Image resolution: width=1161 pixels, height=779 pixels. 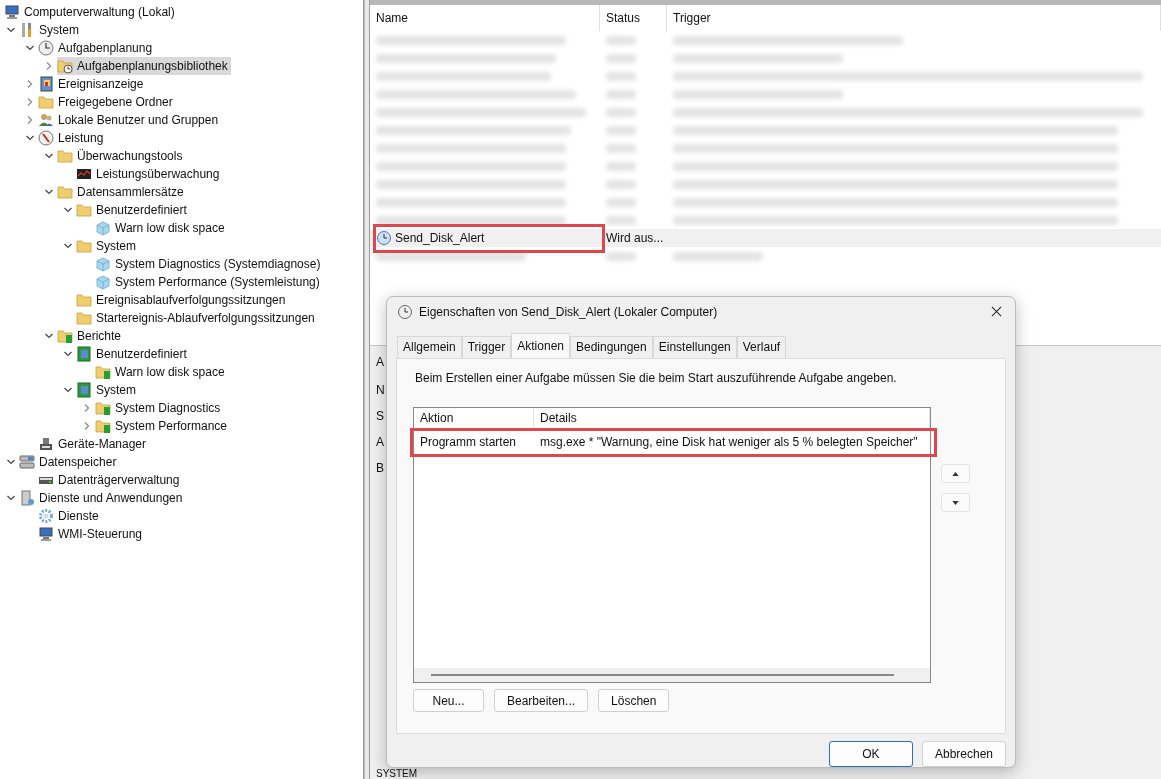 What do you see at coordinates (46, 138) in the screenshot?
I see `gauge-icon` at bounding box center [46, 138].